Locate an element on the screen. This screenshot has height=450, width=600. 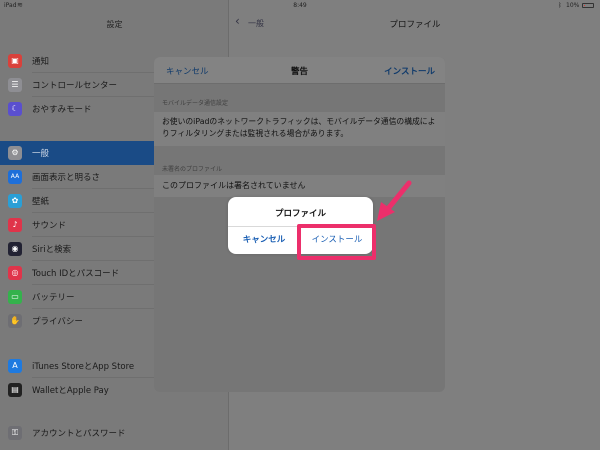
bluetooth-icon: ᛒ is located at coordinates (560, 5).